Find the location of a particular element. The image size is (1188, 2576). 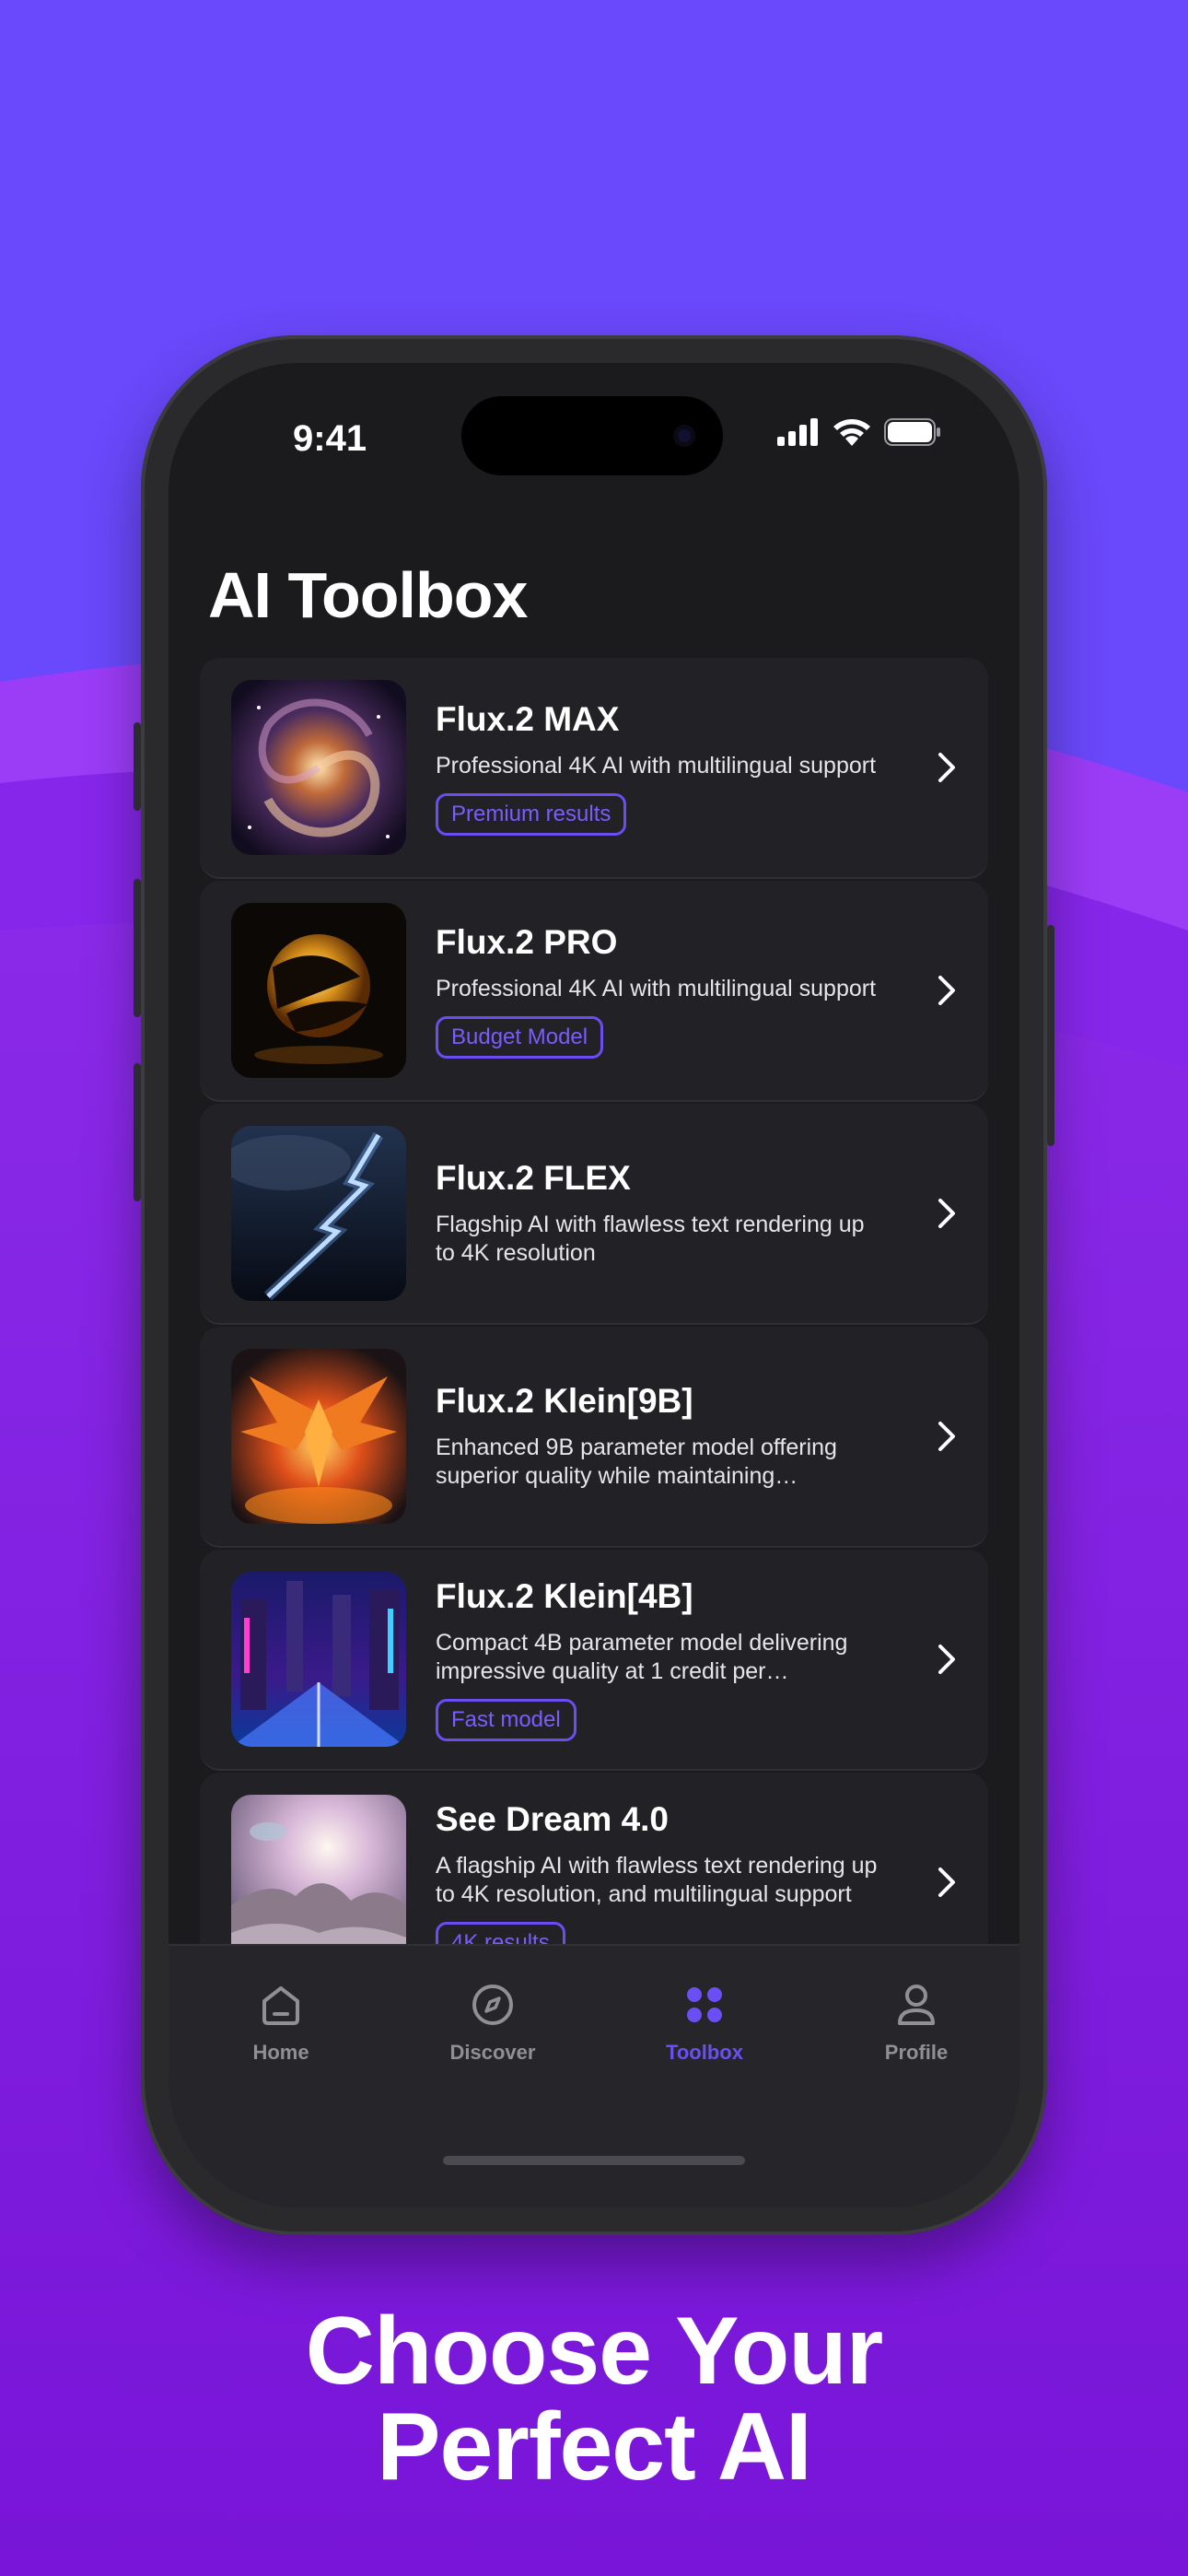

page-title: AI Toolbox is located at coordinates (368, 595).